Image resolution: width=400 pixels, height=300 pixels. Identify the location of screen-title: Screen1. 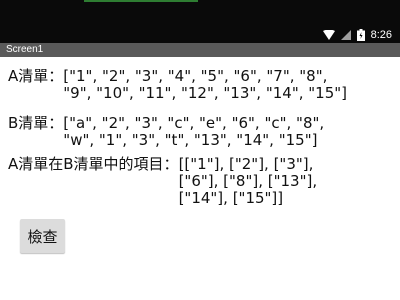
(25, 49).